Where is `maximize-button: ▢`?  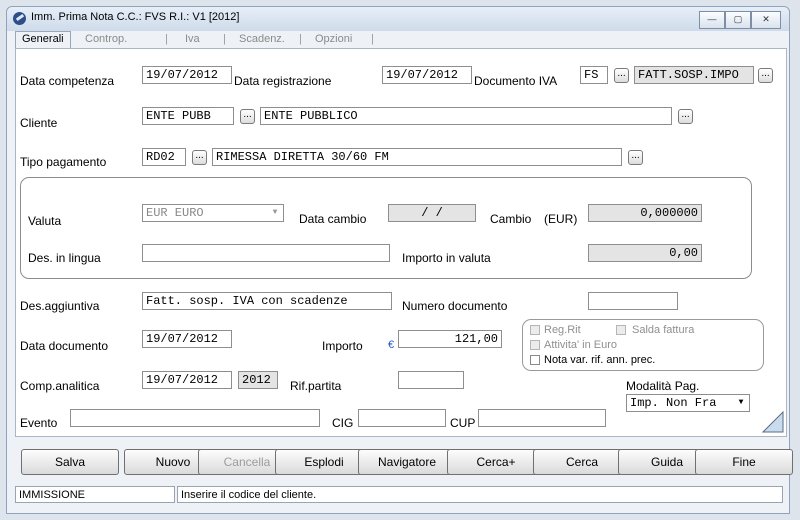 maximize-button: ▢ is located at coordinates (738, 20).